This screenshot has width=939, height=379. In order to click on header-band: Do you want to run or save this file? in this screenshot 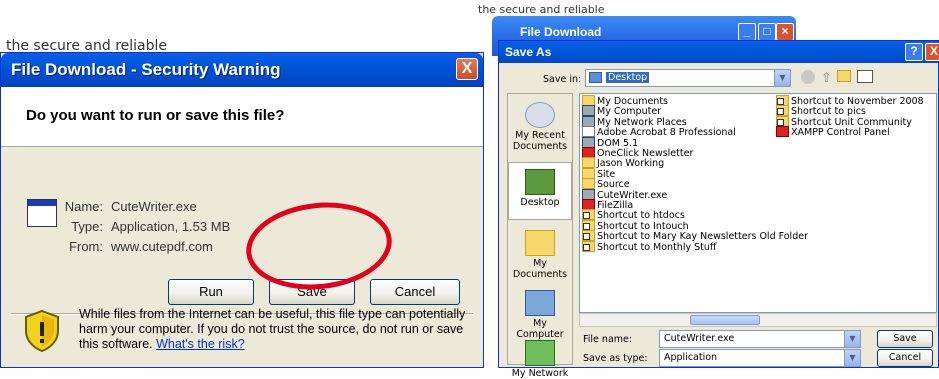, I will do `click(242, 117)`.